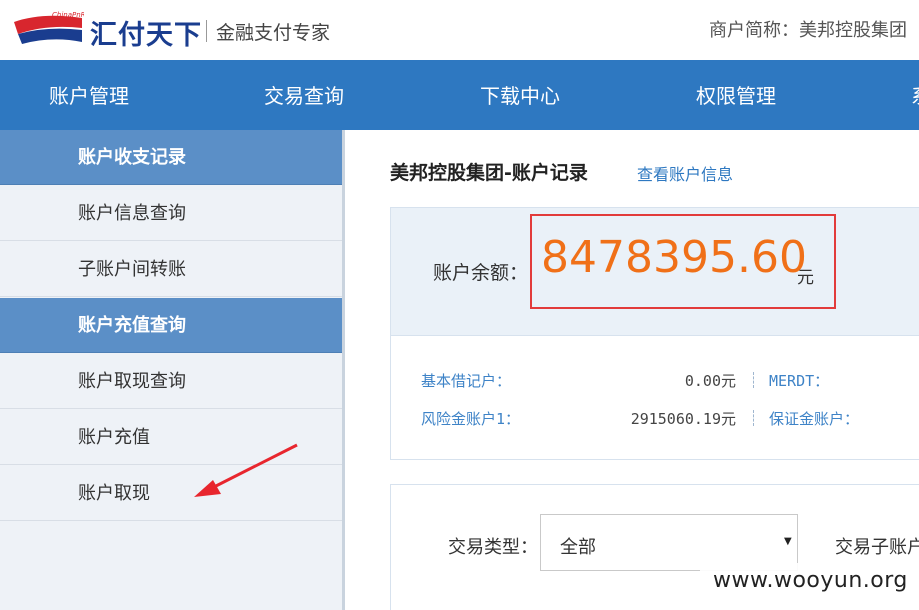 This screenshot has height=610, width=919. Describe the element at coordinates (171, 437) in the screenshot. I see `sidebar-item-recharge: 账户充值` at that location.